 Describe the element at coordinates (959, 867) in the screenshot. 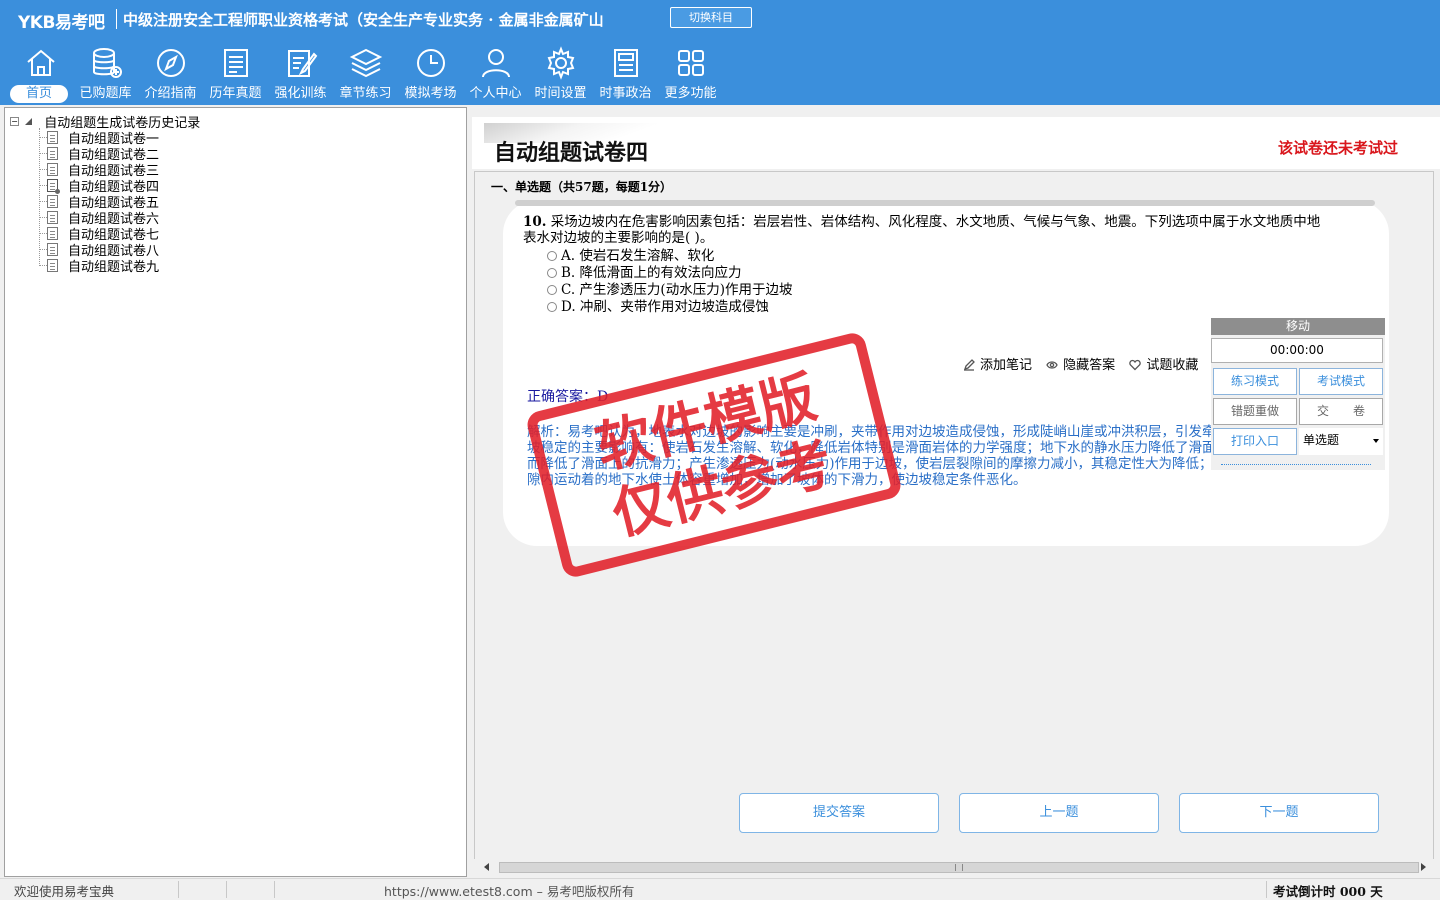

I see `scrollbar-thumb` at that location.